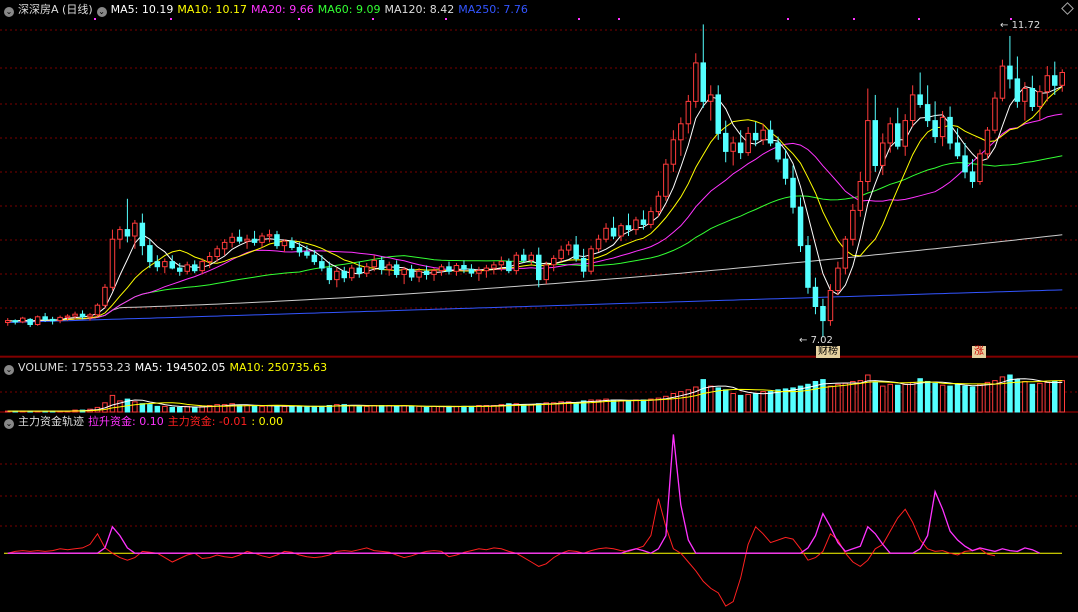  Describe the element at coordinates (979, 352) in the screenshot. I see `zhang-tag: 涨` at that location.